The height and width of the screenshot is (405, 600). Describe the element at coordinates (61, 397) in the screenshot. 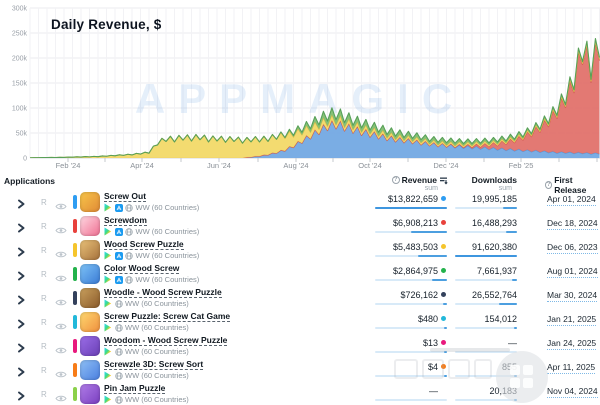

I see `visibility-eye-icon` at that location.